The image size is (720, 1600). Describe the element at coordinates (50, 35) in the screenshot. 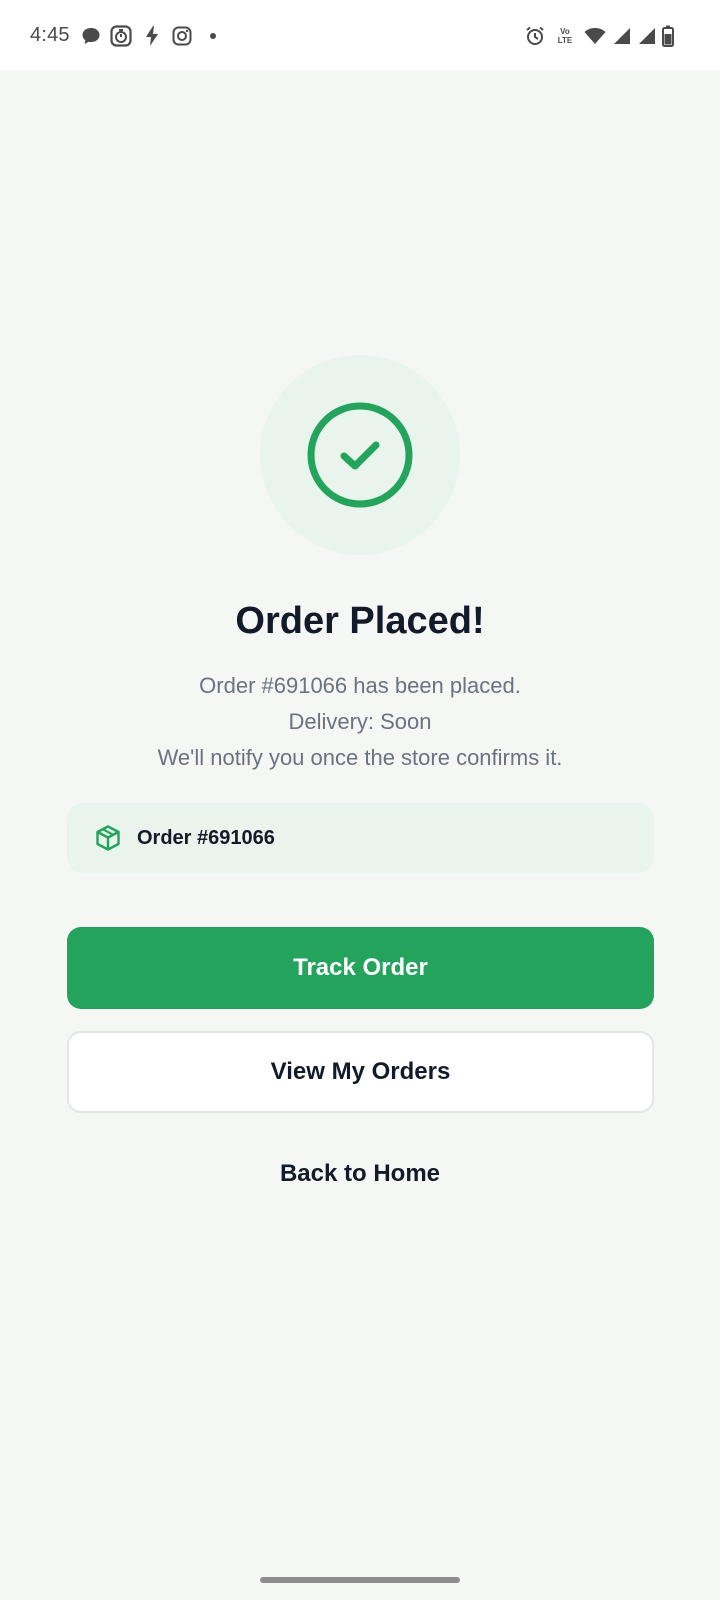

I see `status-time: 4:45` at that location.